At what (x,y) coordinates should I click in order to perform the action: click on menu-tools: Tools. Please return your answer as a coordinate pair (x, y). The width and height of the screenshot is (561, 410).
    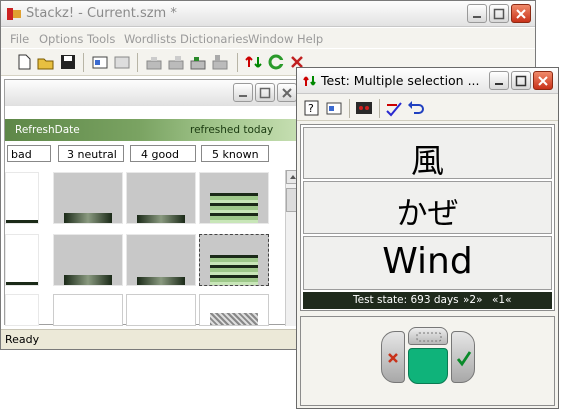
    Looking at the image, I should click on (101, 39).